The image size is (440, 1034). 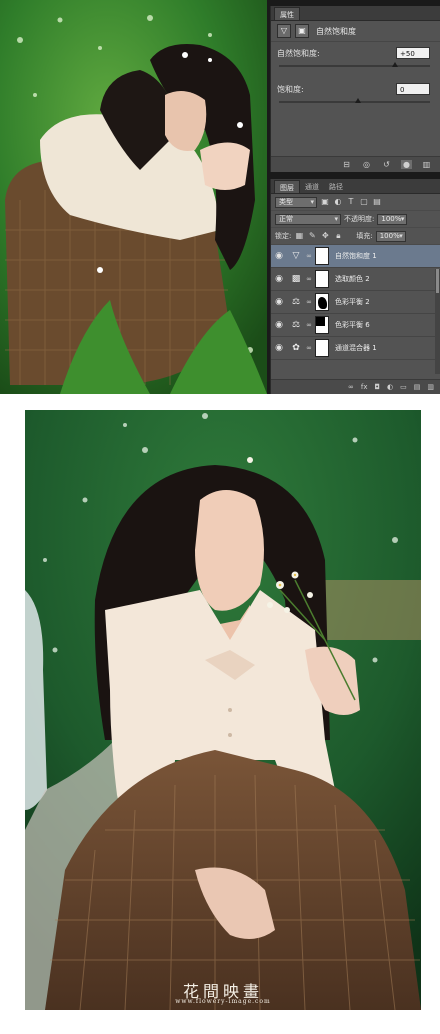 What do you see at coordinates (364, 202) in the screenshot?
I see `shape-filter-icon: ▢` at bounding box center [364, 202].